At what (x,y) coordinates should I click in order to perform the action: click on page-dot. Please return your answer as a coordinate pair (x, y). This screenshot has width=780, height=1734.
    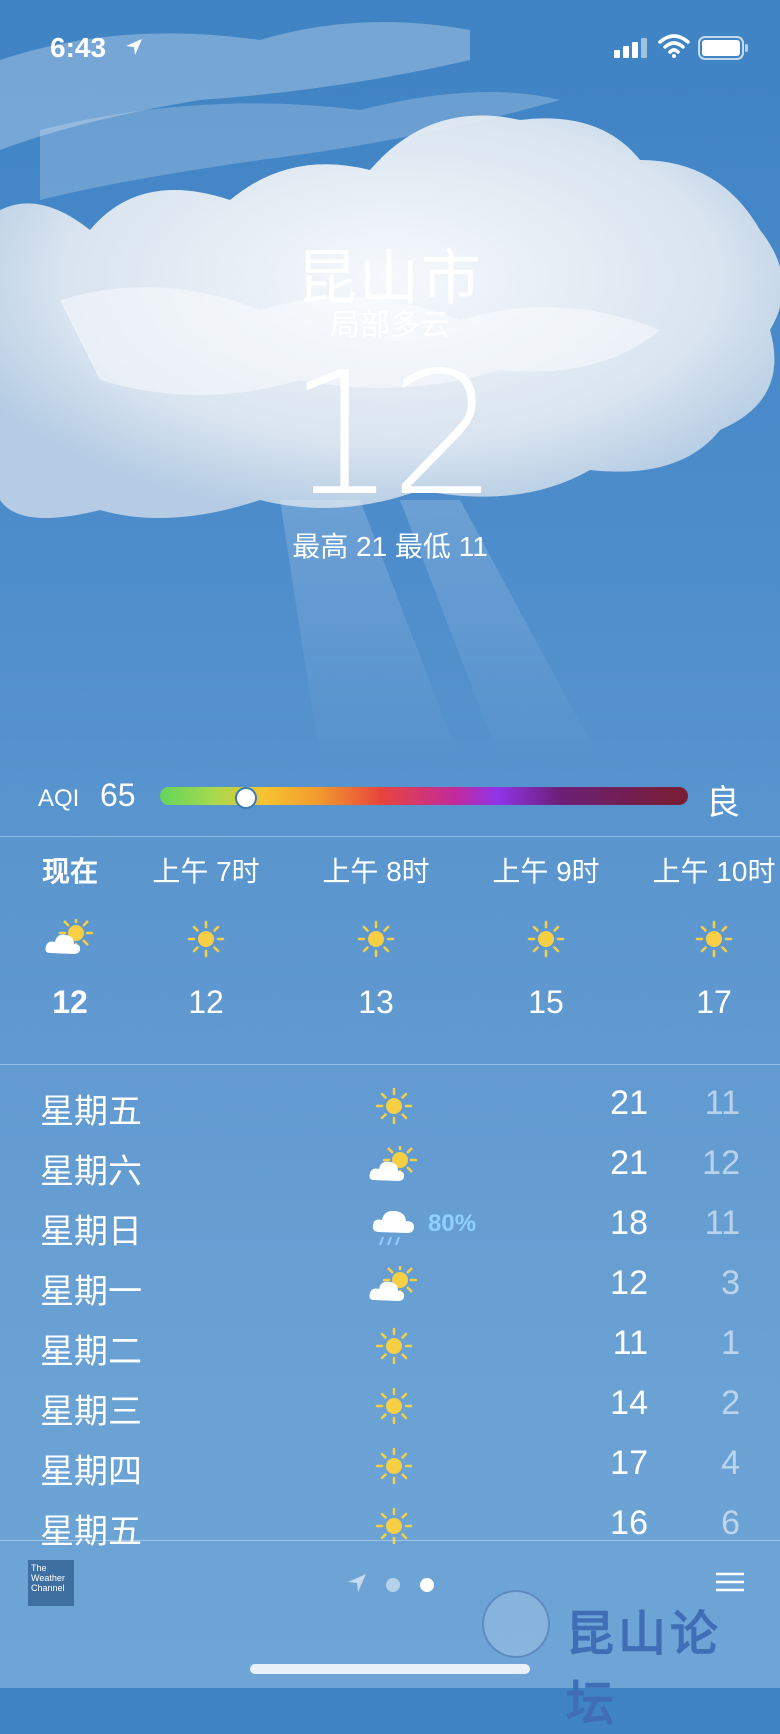
    Looking at the image, I should click on (393, 1585).